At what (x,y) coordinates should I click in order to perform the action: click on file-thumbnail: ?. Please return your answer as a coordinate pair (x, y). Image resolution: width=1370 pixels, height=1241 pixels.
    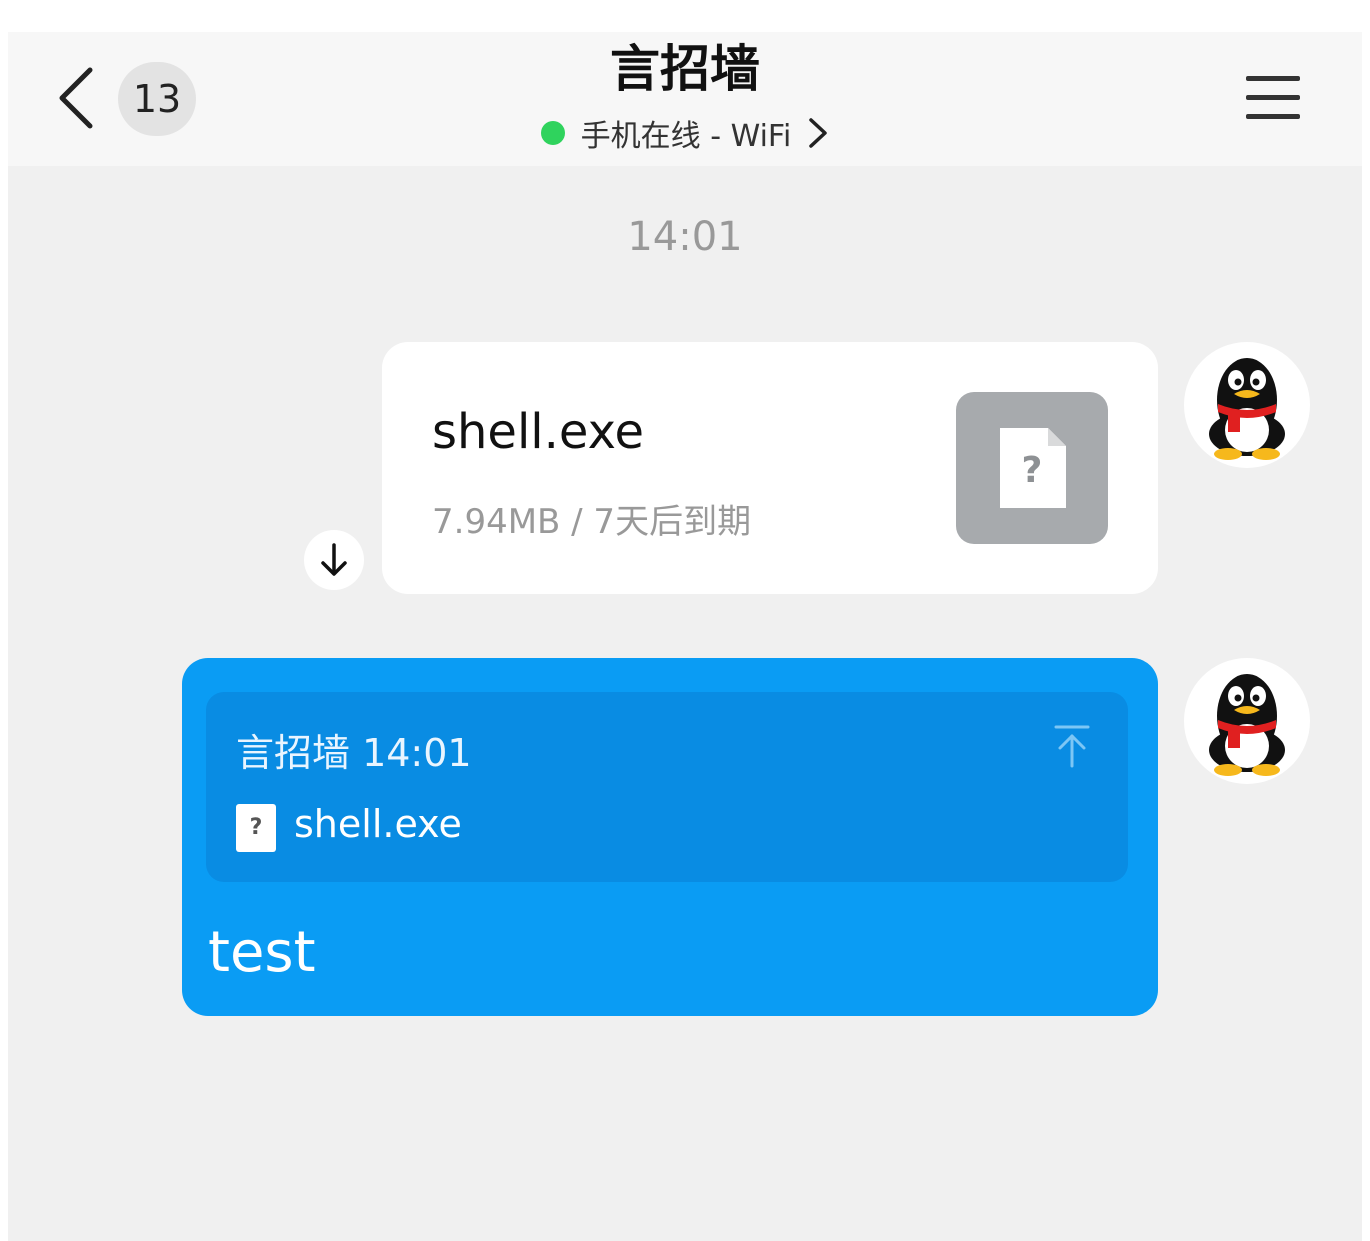
    Looking at the image, I should click on (1032, 468).